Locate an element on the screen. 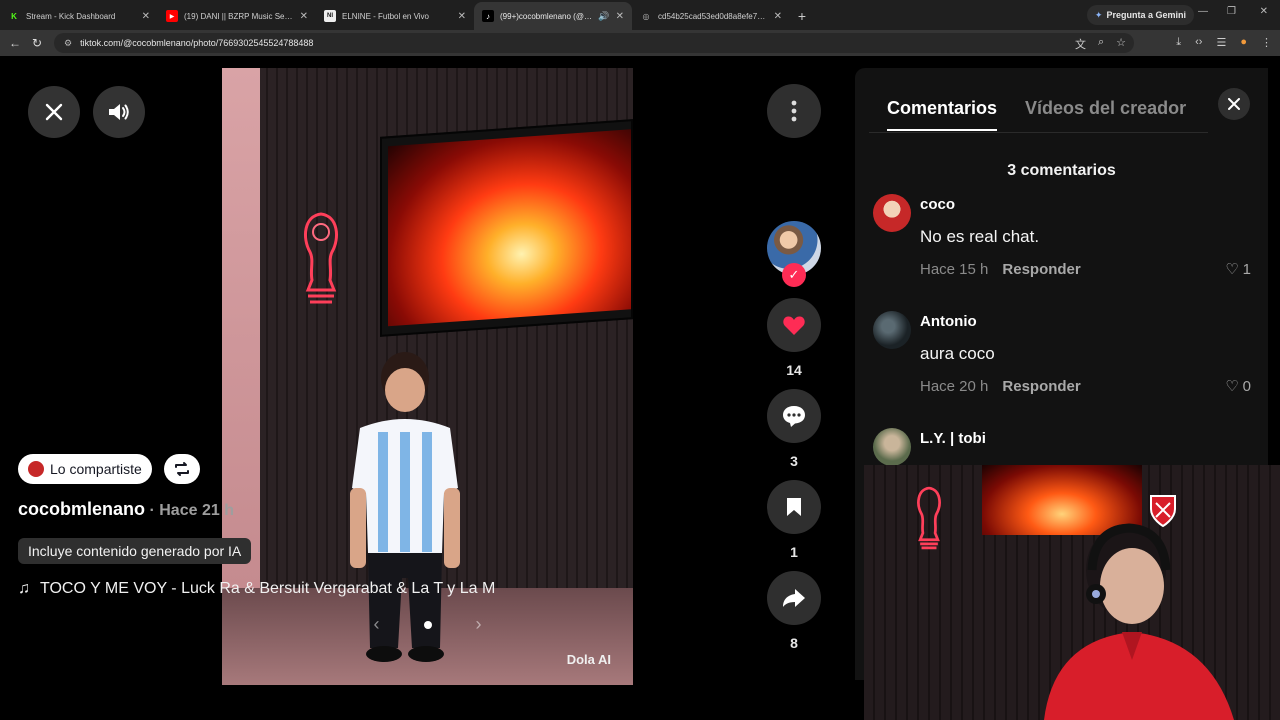 The height and width of the screenshot is (720, 1280). comment-like-button: ♡ 0 is located at coordinates (1238, 386).